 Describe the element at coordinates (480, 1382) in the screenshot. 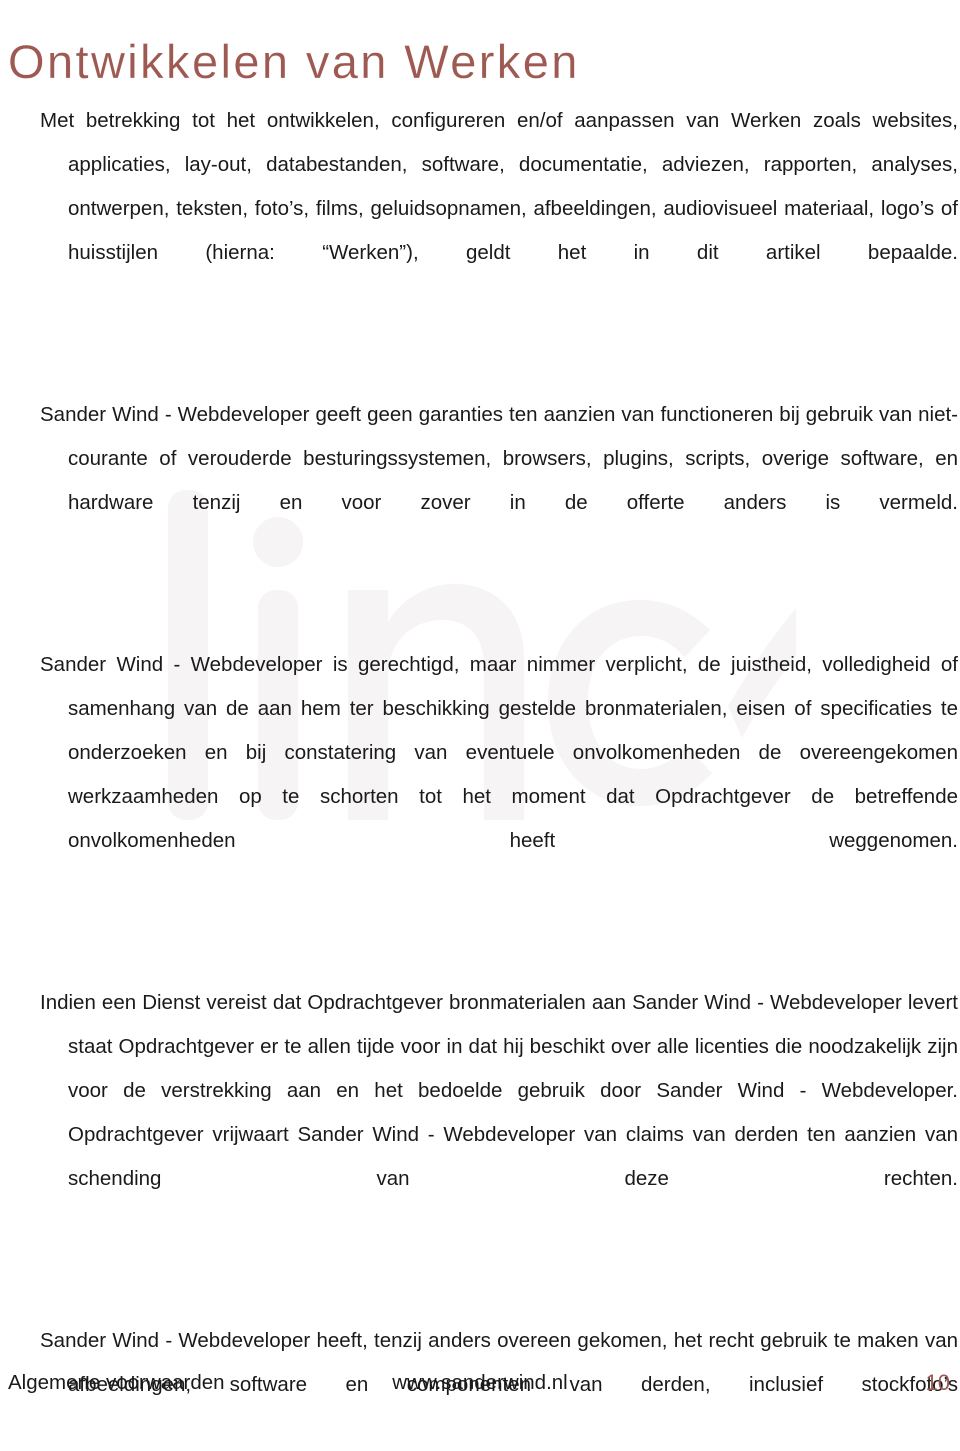

I see `footer-website-url: www.sanderwind.nl` at that location.